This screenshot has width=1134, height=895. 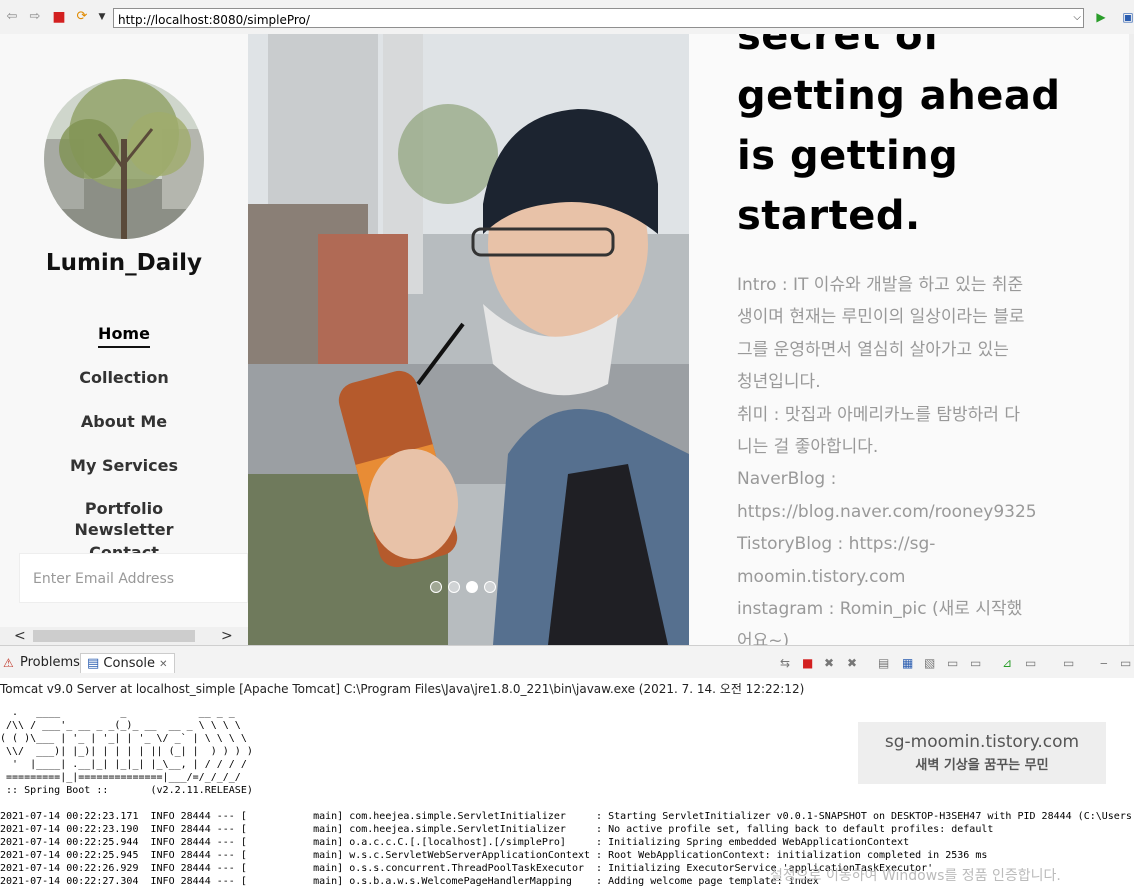 I want to click on tab-console-label: Console, so click(x=129, y=663).